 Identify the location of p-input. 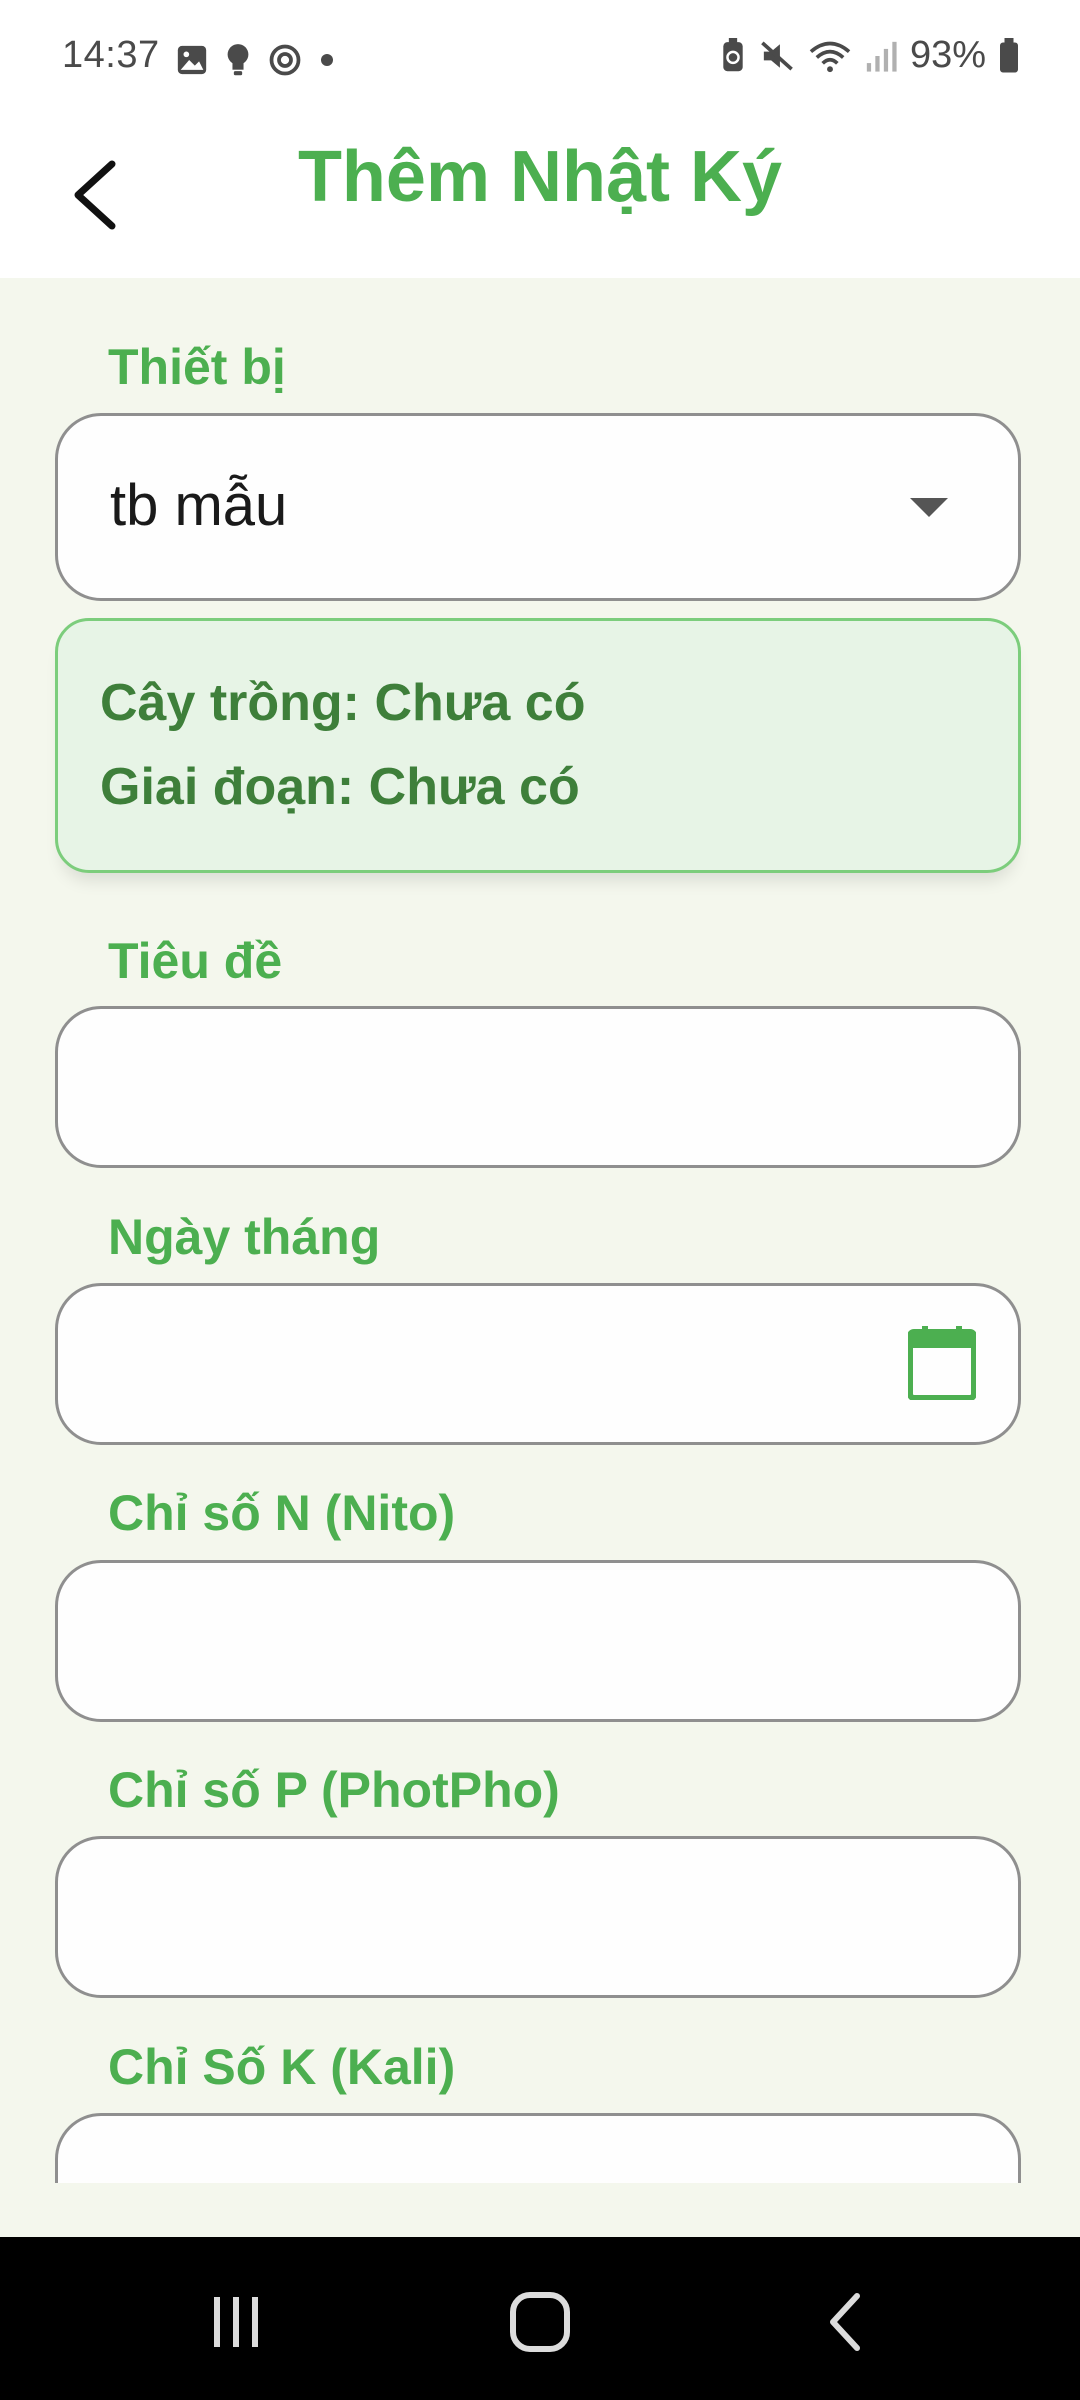
(538, 1917).